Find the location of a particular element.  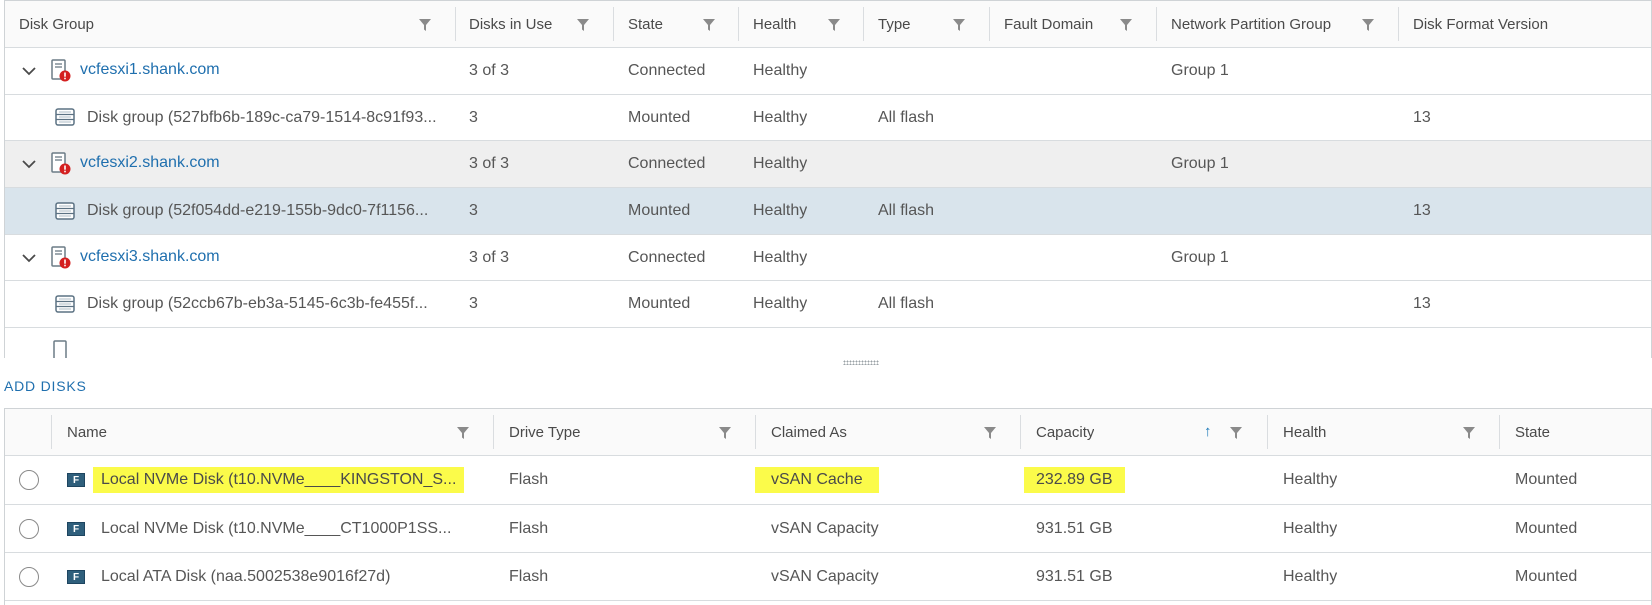

host-name-link: vcfesxi2.shank.com is located at coordinates (150, 163).